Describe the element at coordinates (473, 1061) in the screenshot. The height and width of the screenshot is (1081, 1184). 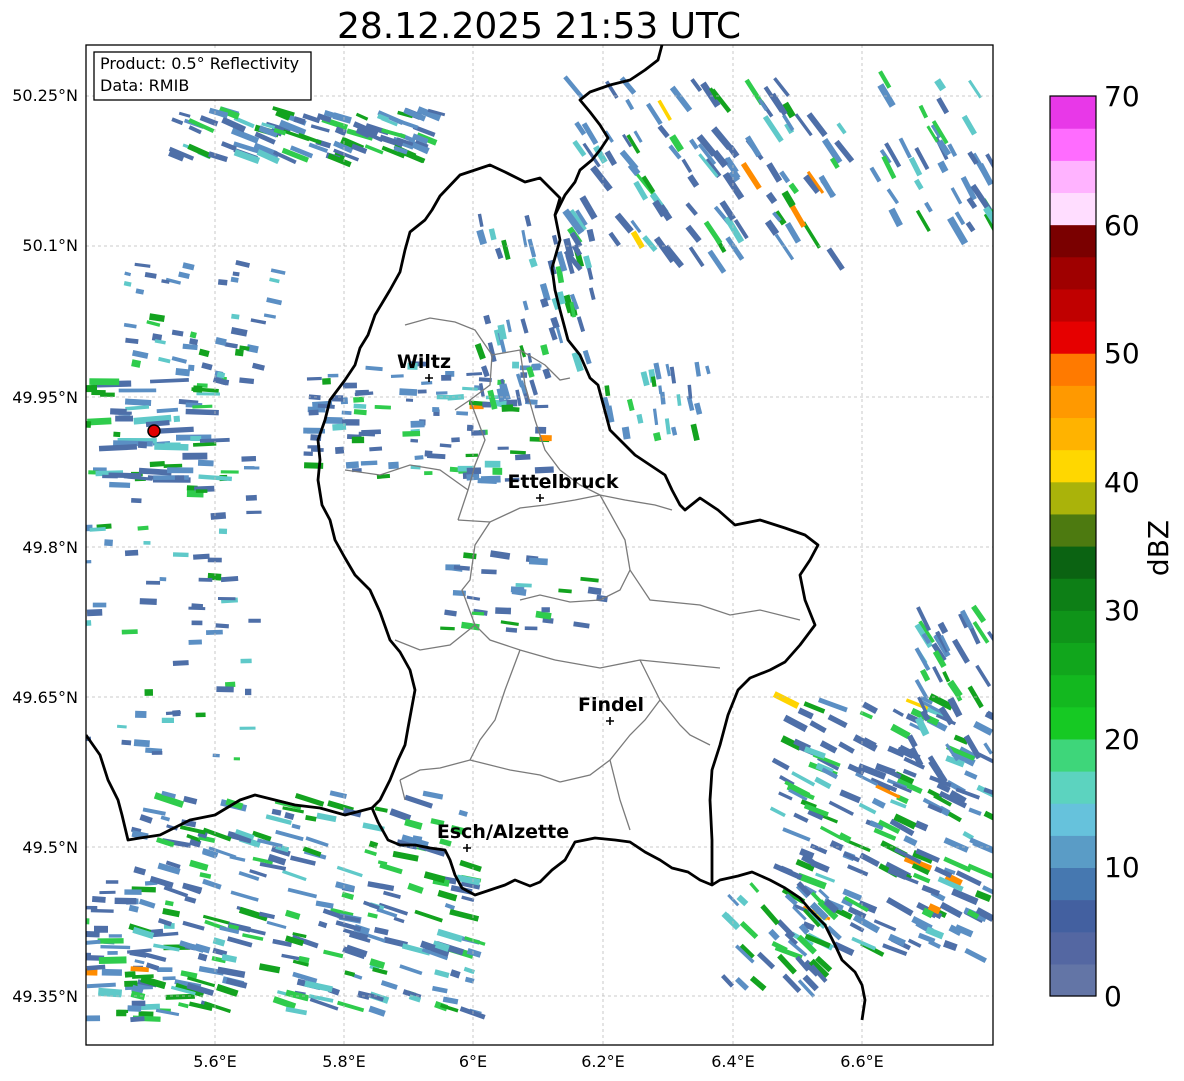
I see `lon-tick: 6°E` at that location.